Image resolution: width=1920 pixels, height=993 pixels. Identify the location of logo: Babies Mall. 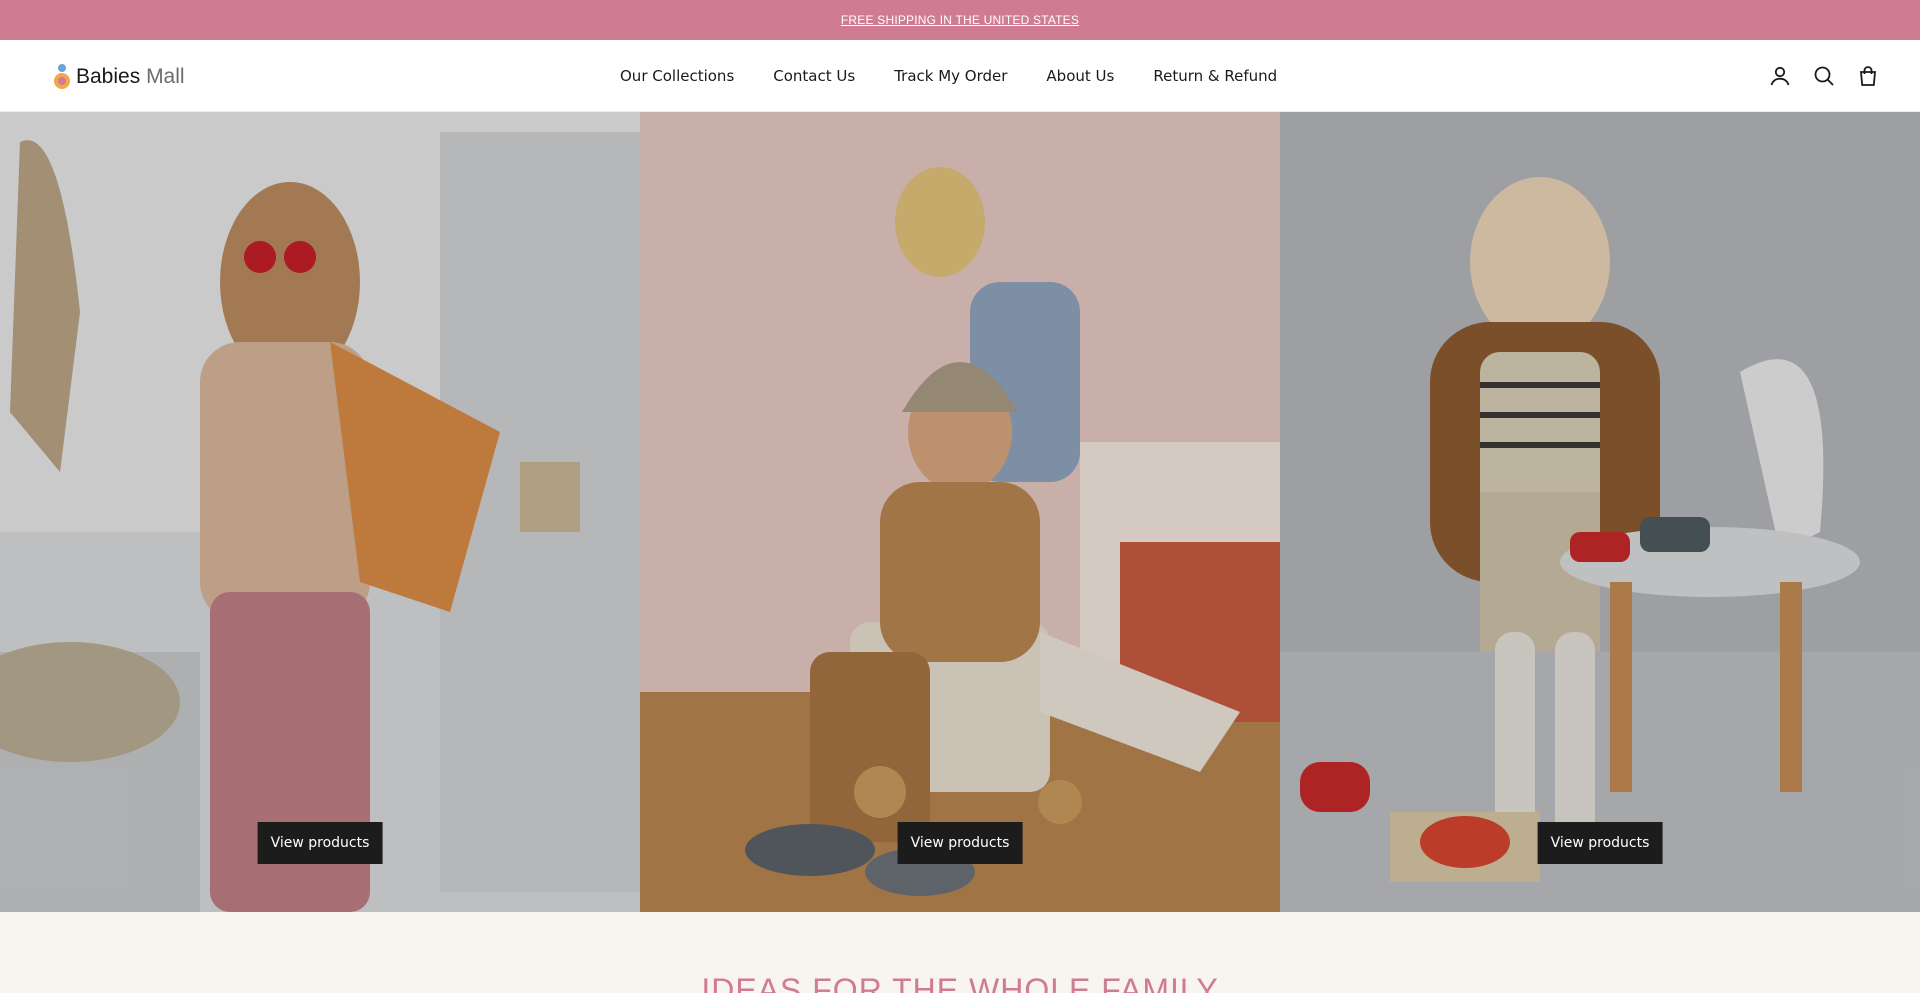
(119, 77).